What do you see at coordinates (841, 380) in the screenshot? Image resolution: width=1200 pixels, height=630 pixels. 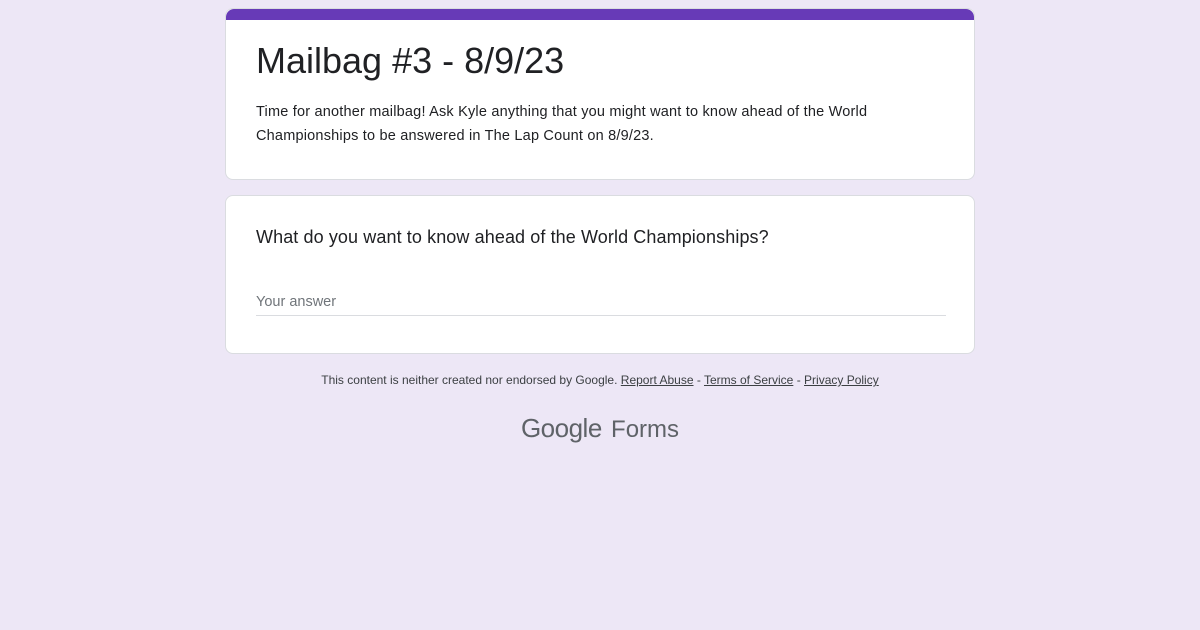 I see `privacy-policy-link: Privacy Policy` at bounding box center [841, 380].